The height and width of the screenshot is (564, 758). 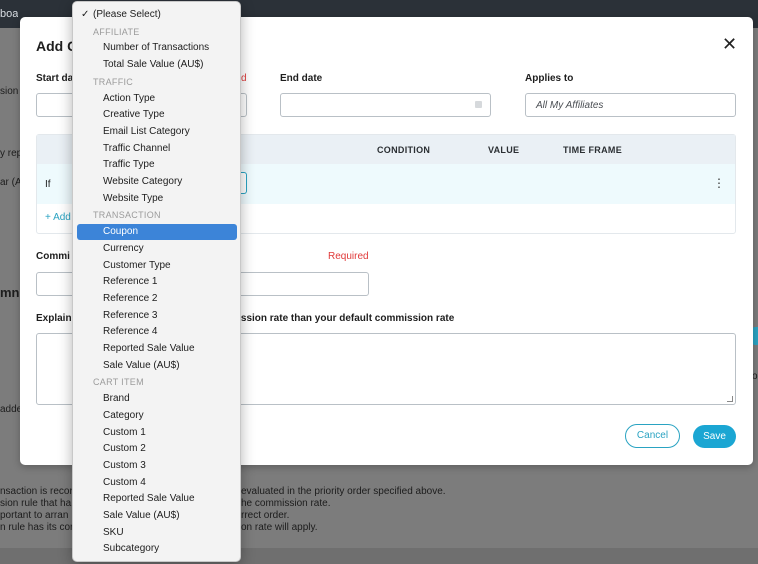 I want to click on save-button: Save, so click(x=714, y=436).